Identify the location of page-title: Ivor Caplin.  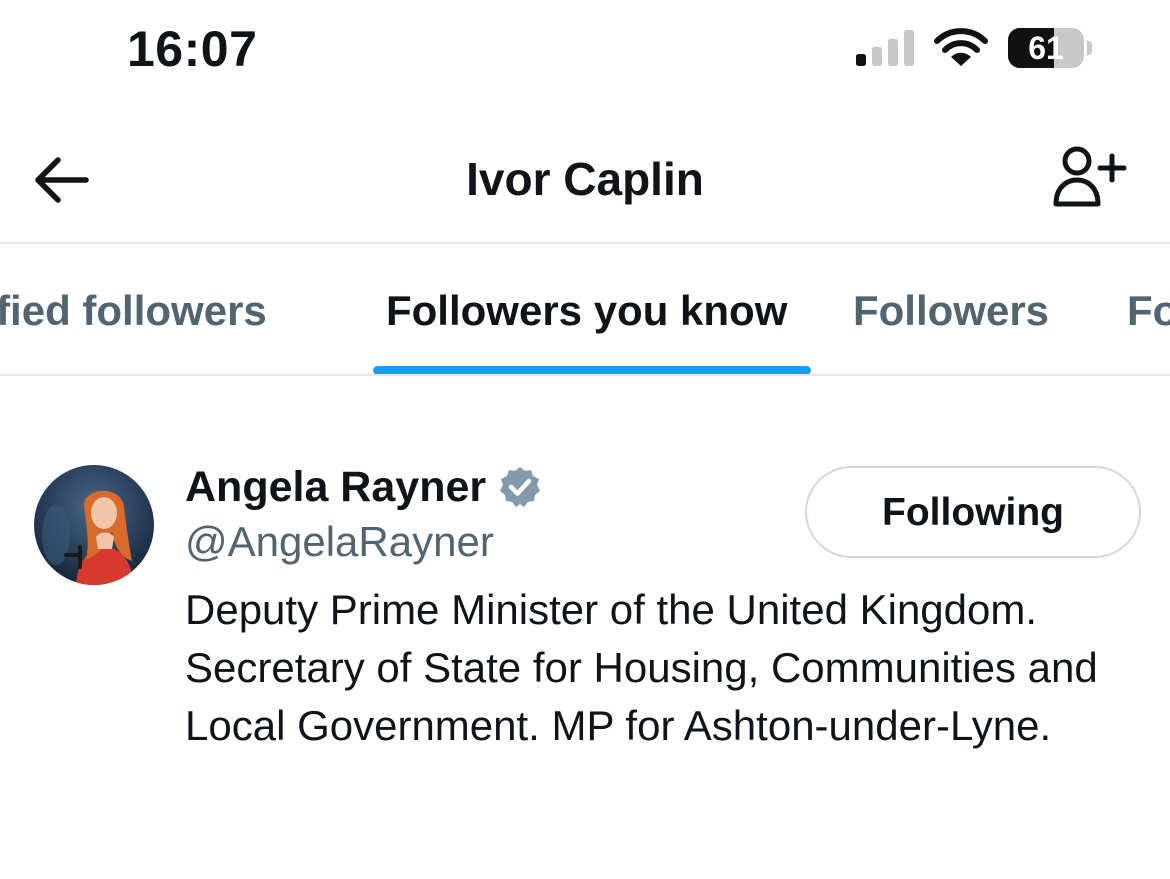
(585, 179).